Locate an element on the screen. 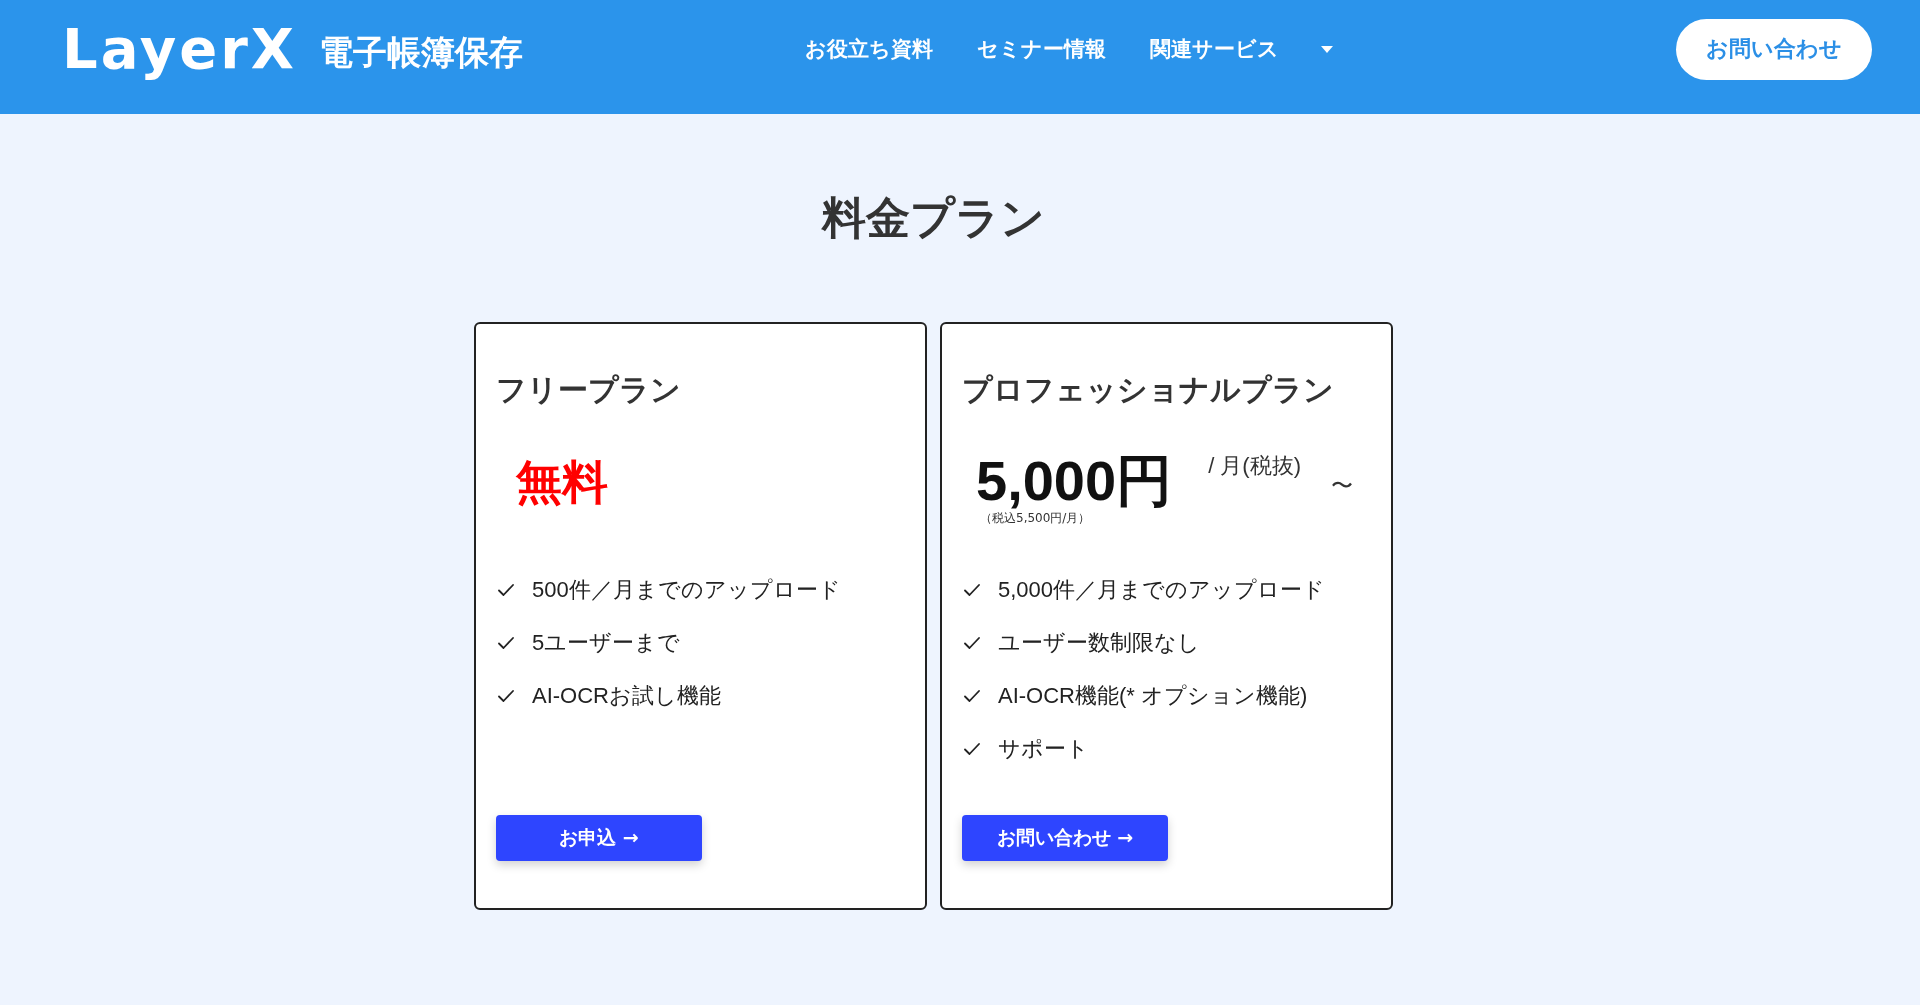  caret-icon is located at coordinates (1327, 49).